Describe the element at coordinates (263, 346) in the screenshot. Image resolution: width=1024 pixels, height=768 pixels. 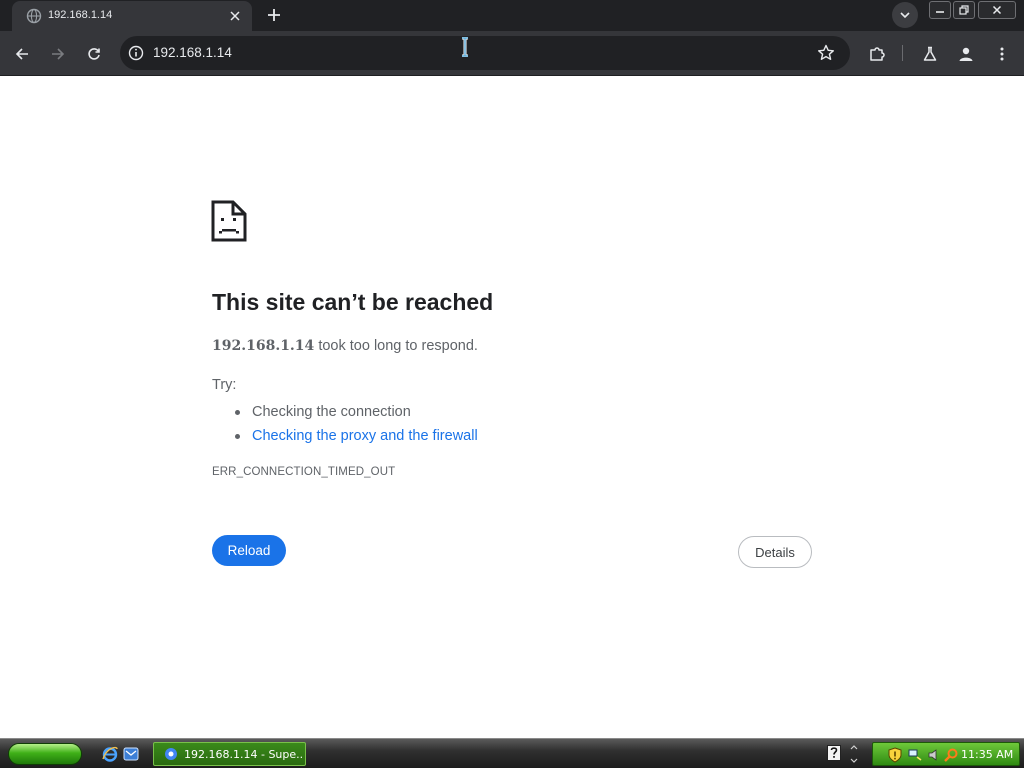
I see `host-name: 192.168.1.14` at that location.